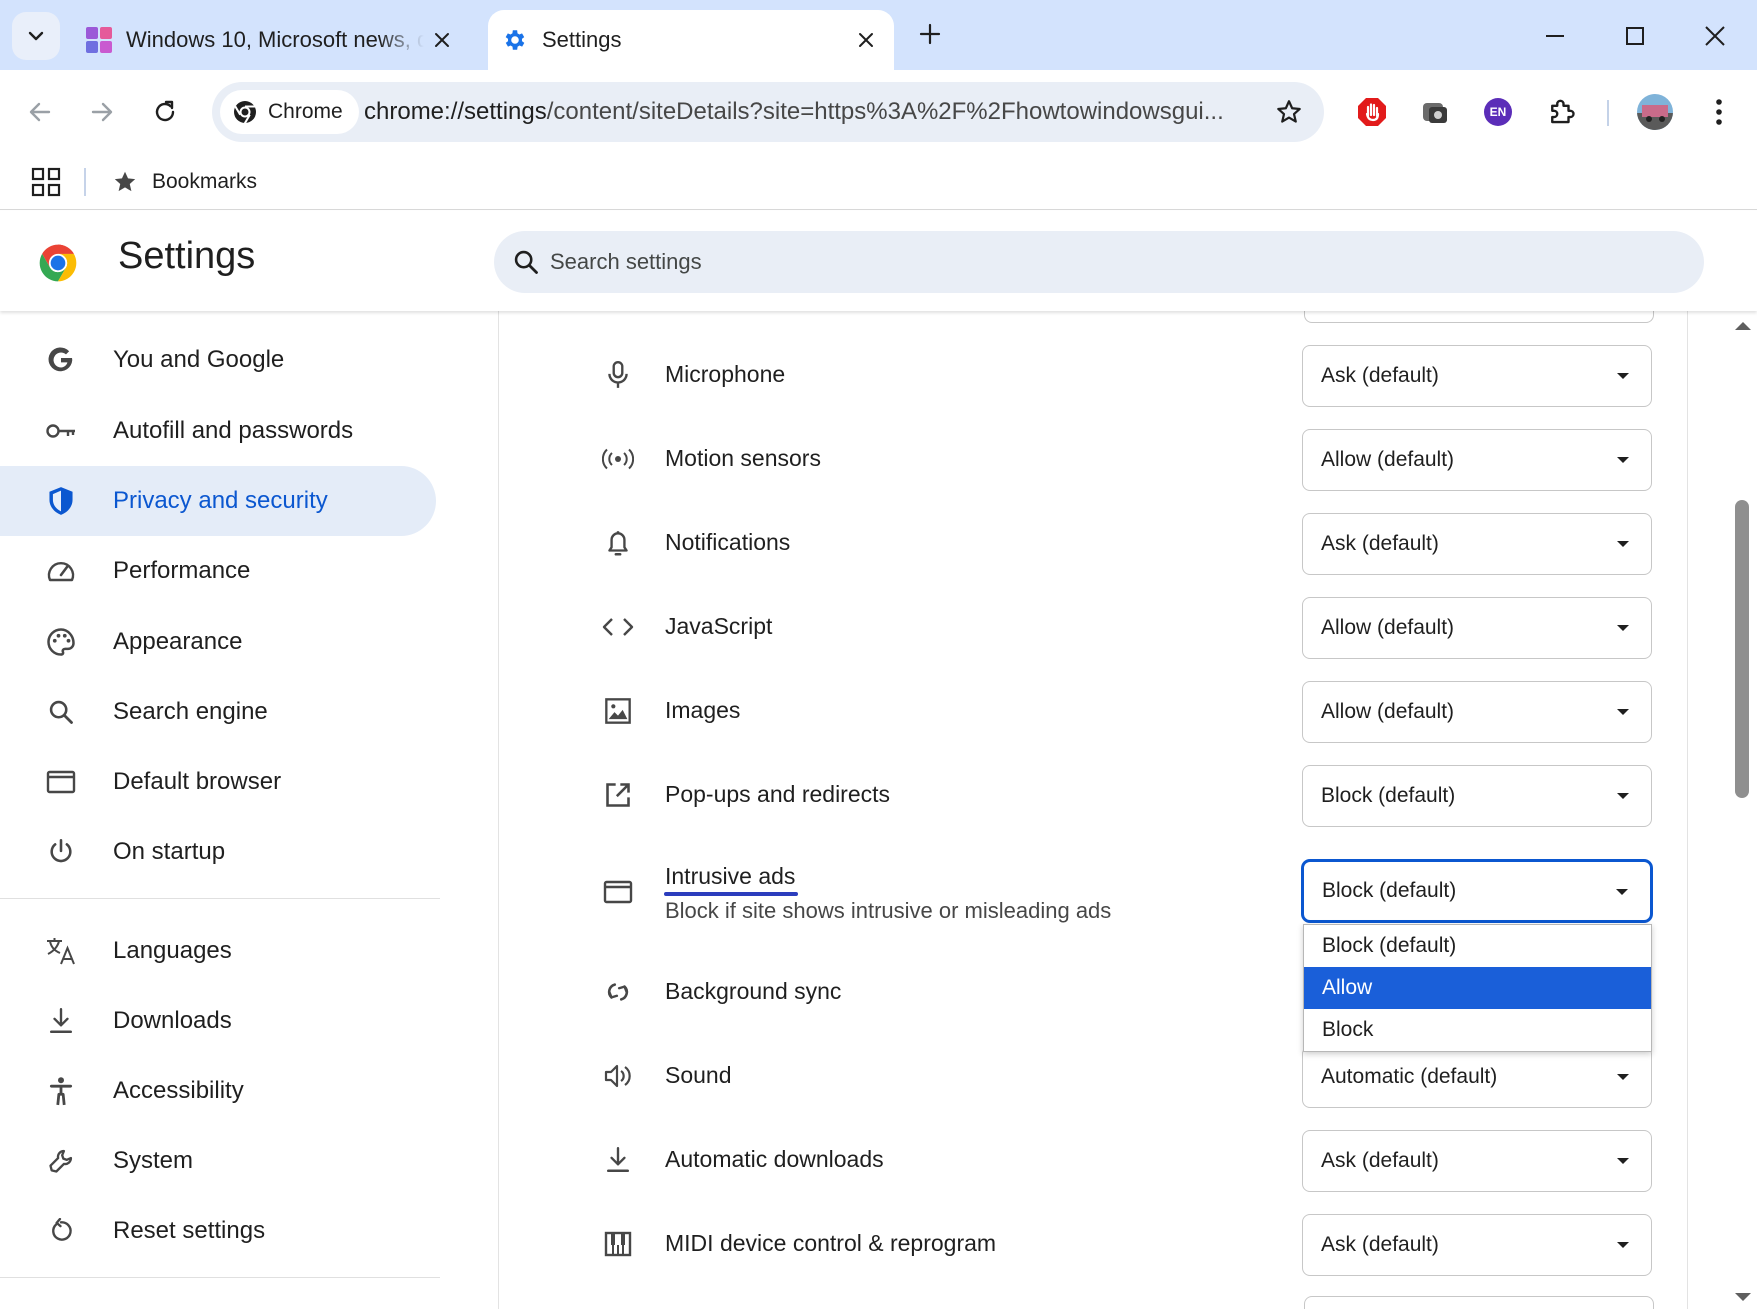 The width and height of the screenshot is (1757, 1309). I want to click on search-input, so click(1100, 262).